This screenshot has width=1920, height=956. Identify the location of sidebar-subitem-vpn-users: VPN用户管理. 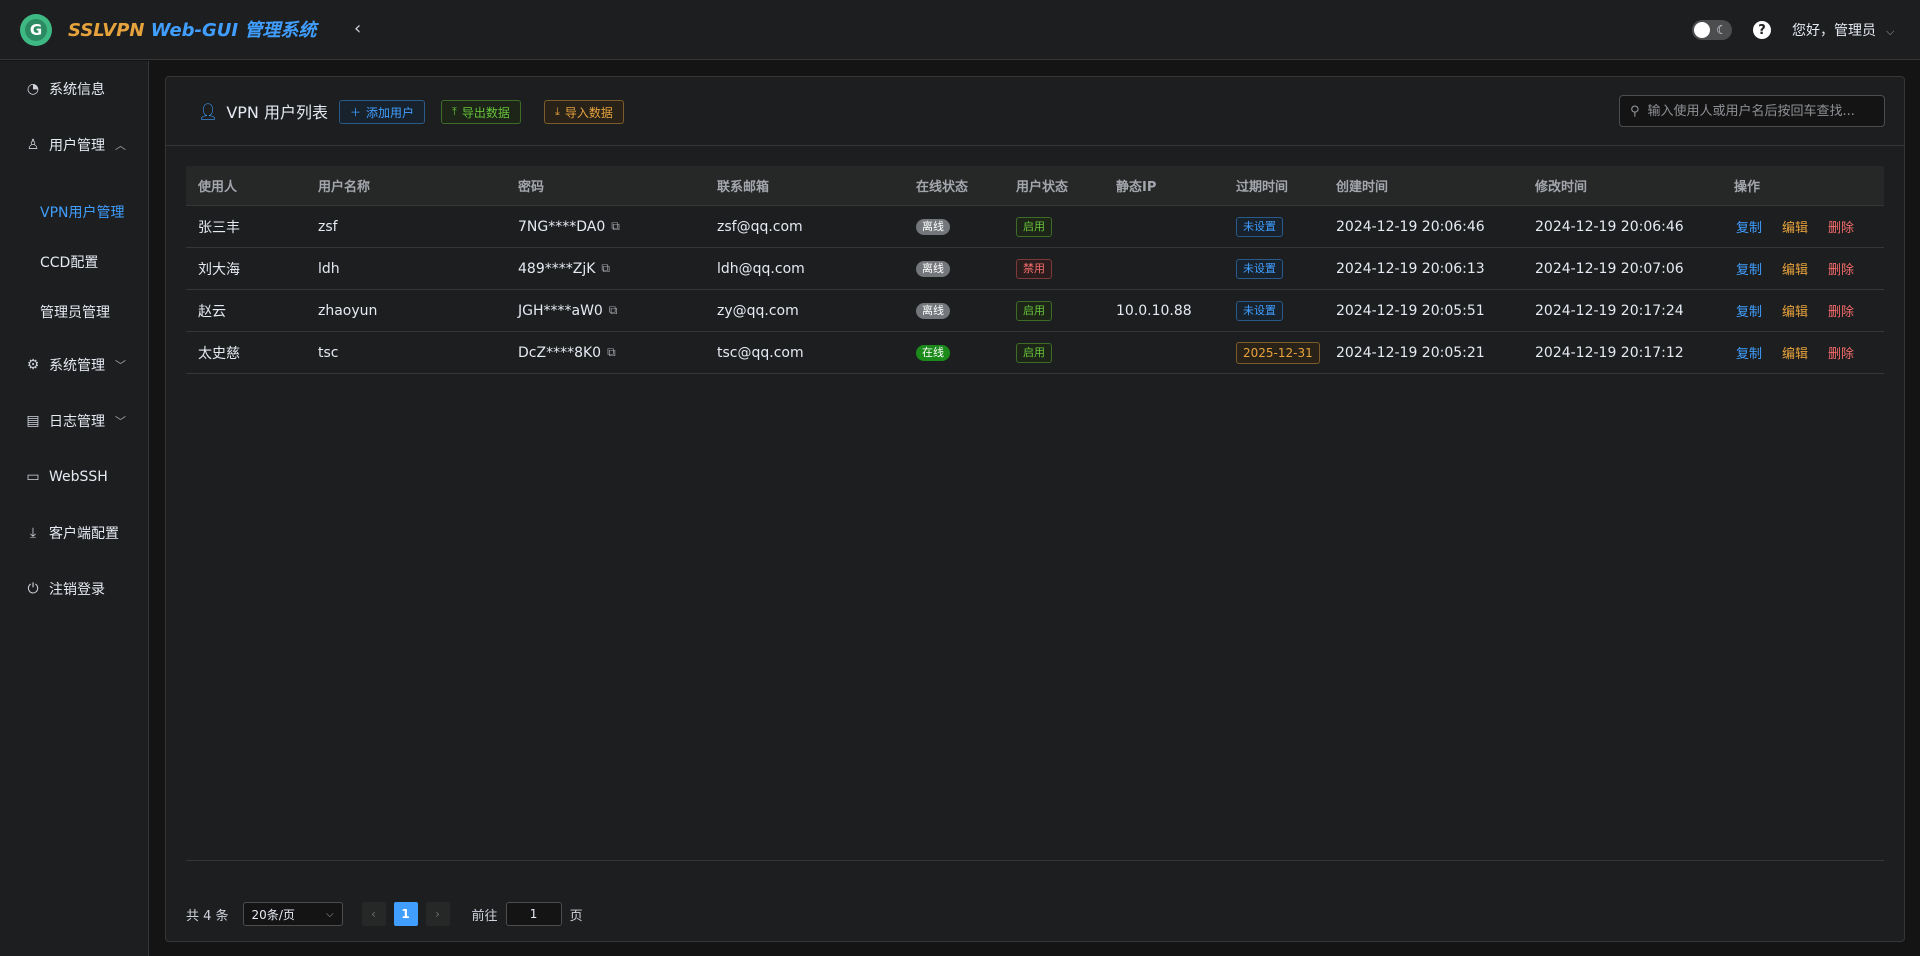
(74, 212).